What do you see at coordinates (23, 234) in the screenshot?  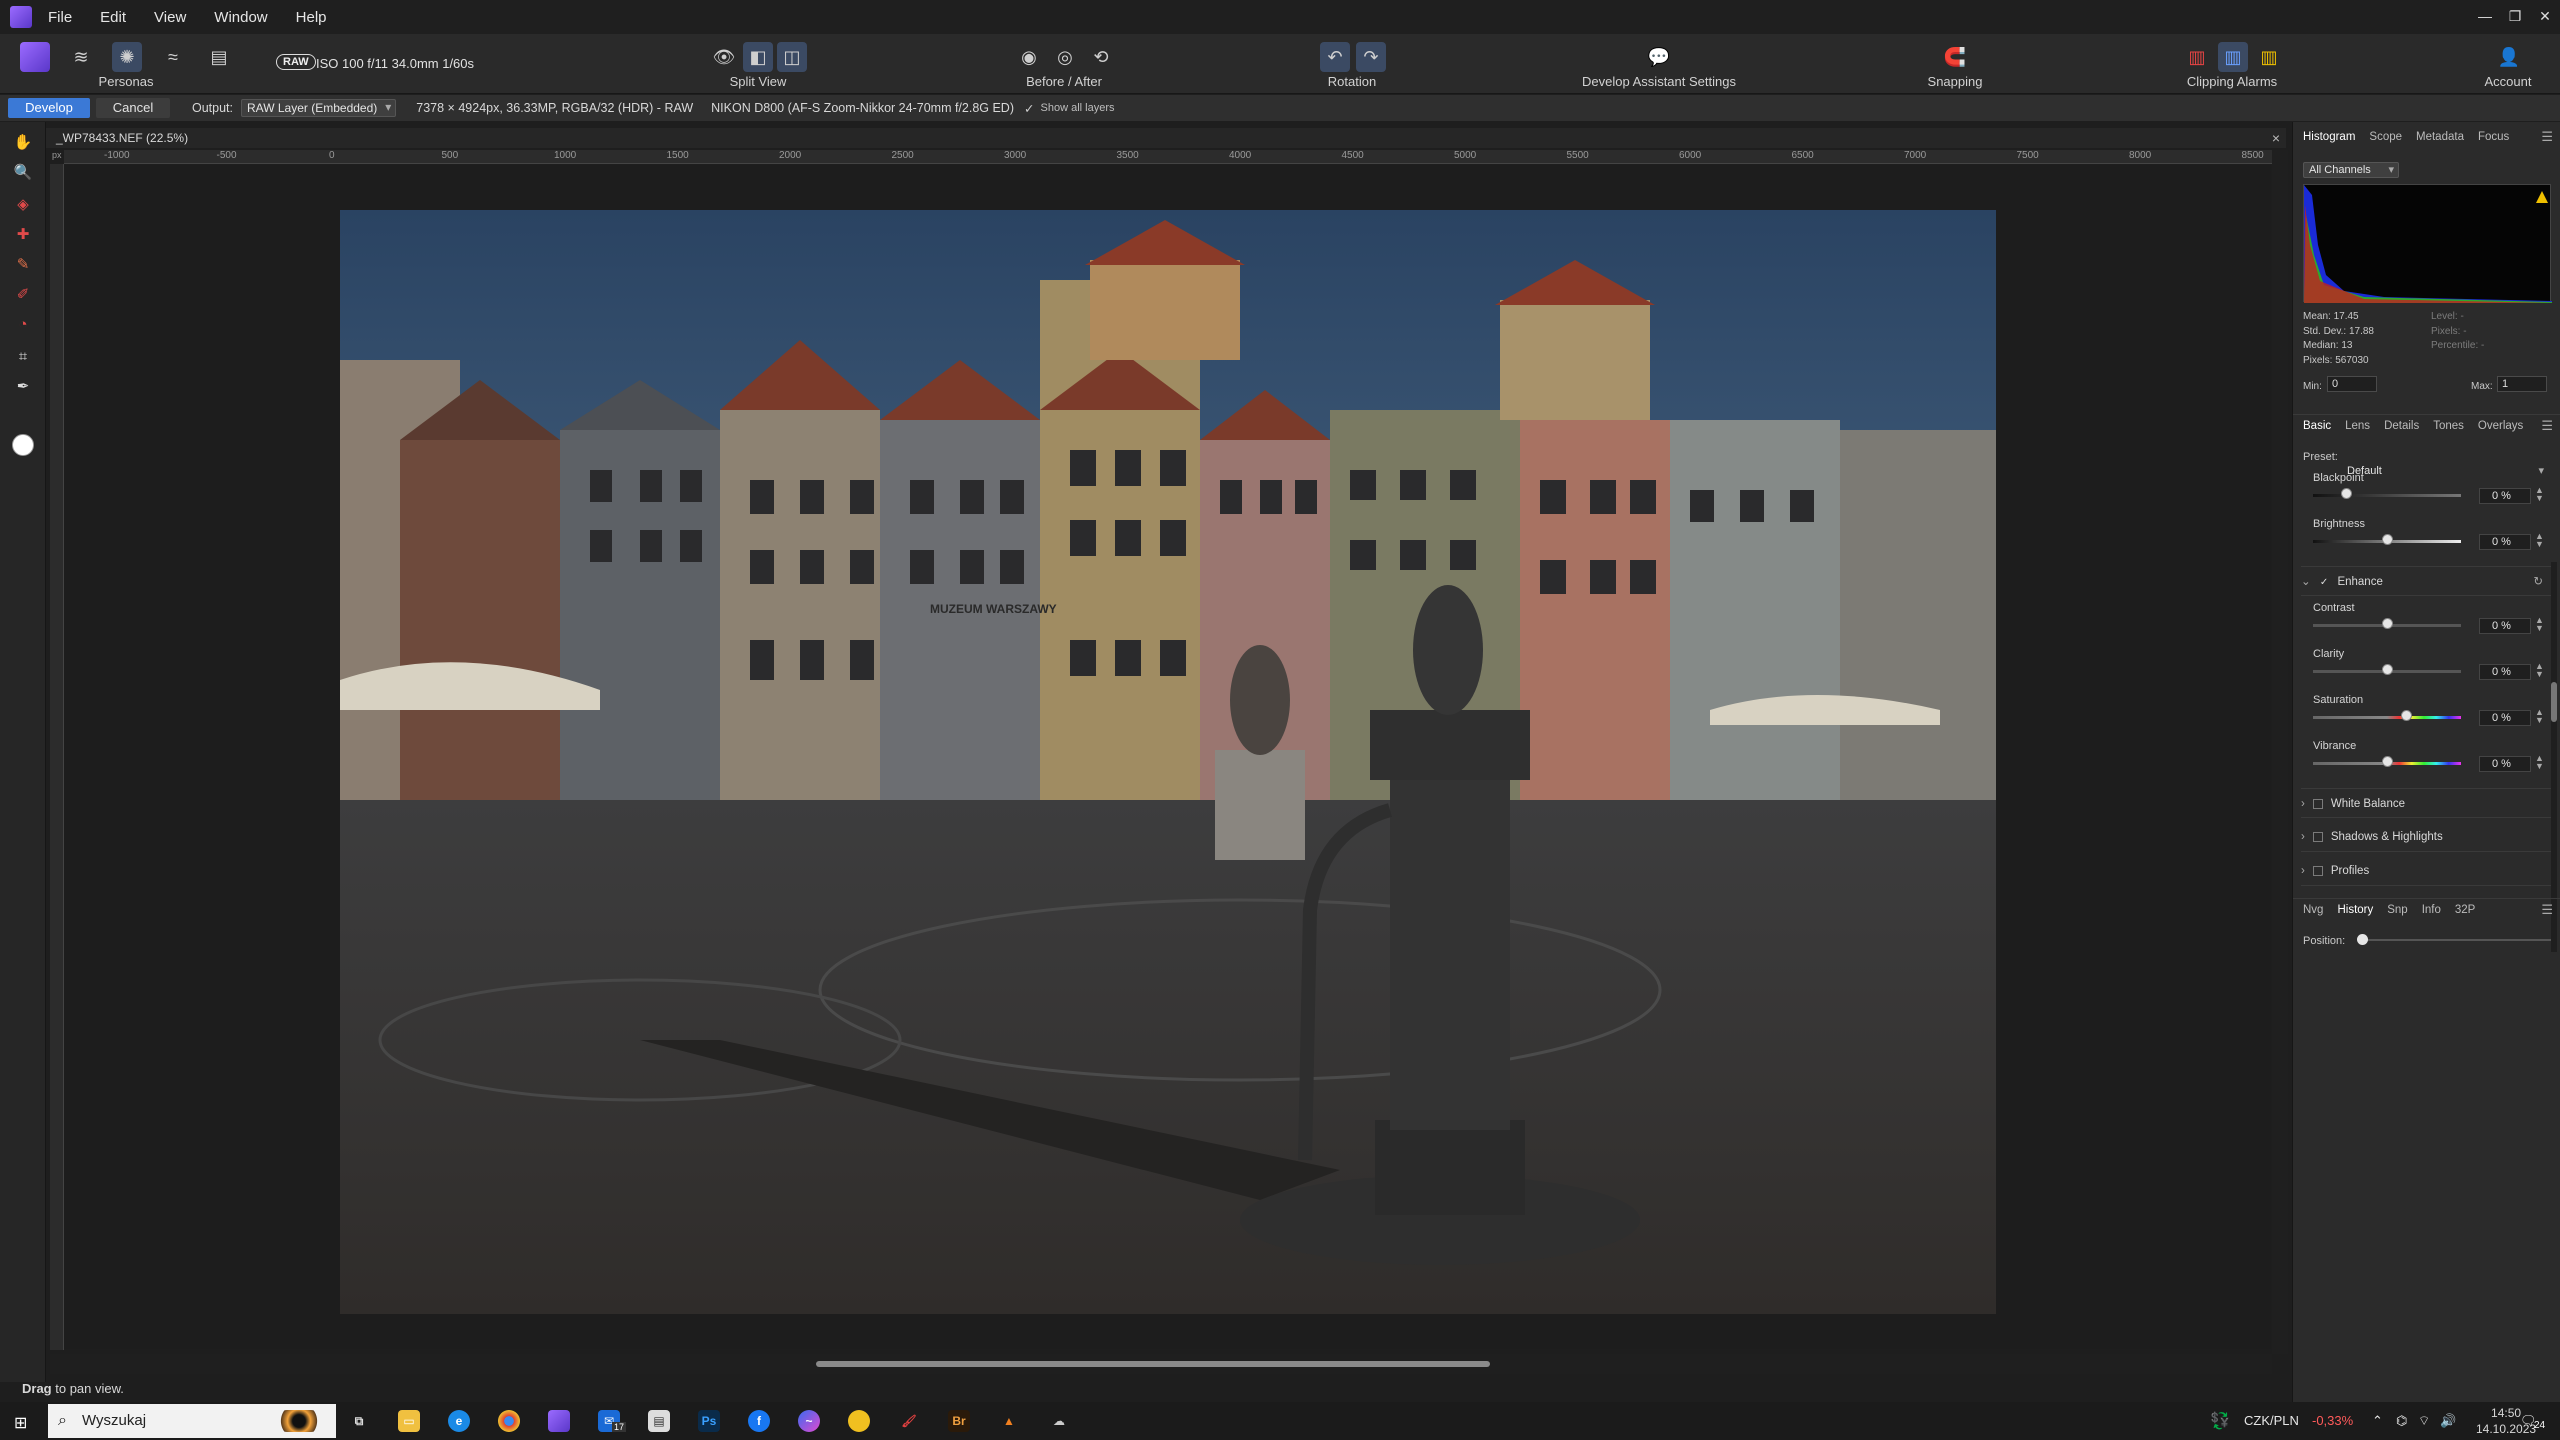 I see `blemish-tool-icon: ✚` at bounding box center [23, 234].